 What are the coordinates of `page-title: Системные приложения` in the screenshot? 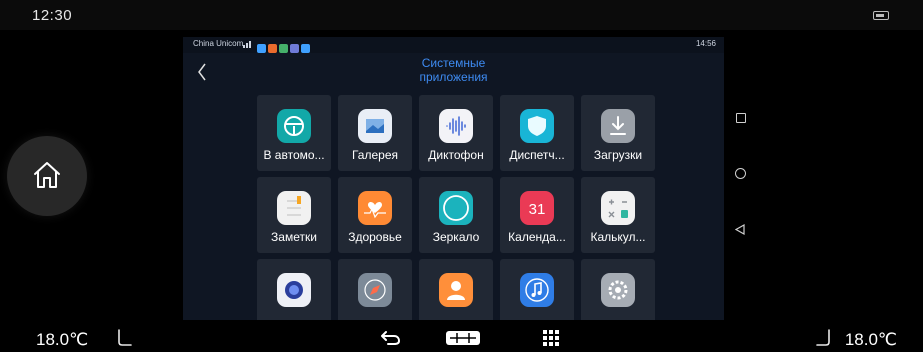 It's located at (453, 70).